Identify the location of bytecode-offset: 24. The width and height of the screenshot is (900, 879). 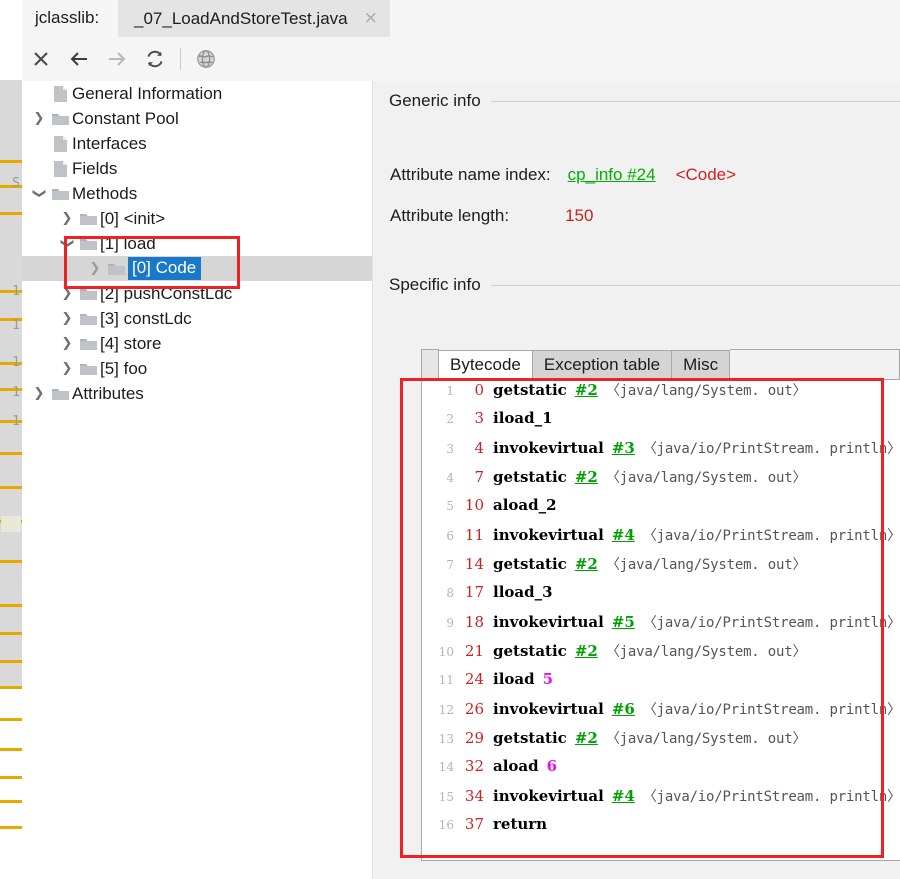
(474, 679).